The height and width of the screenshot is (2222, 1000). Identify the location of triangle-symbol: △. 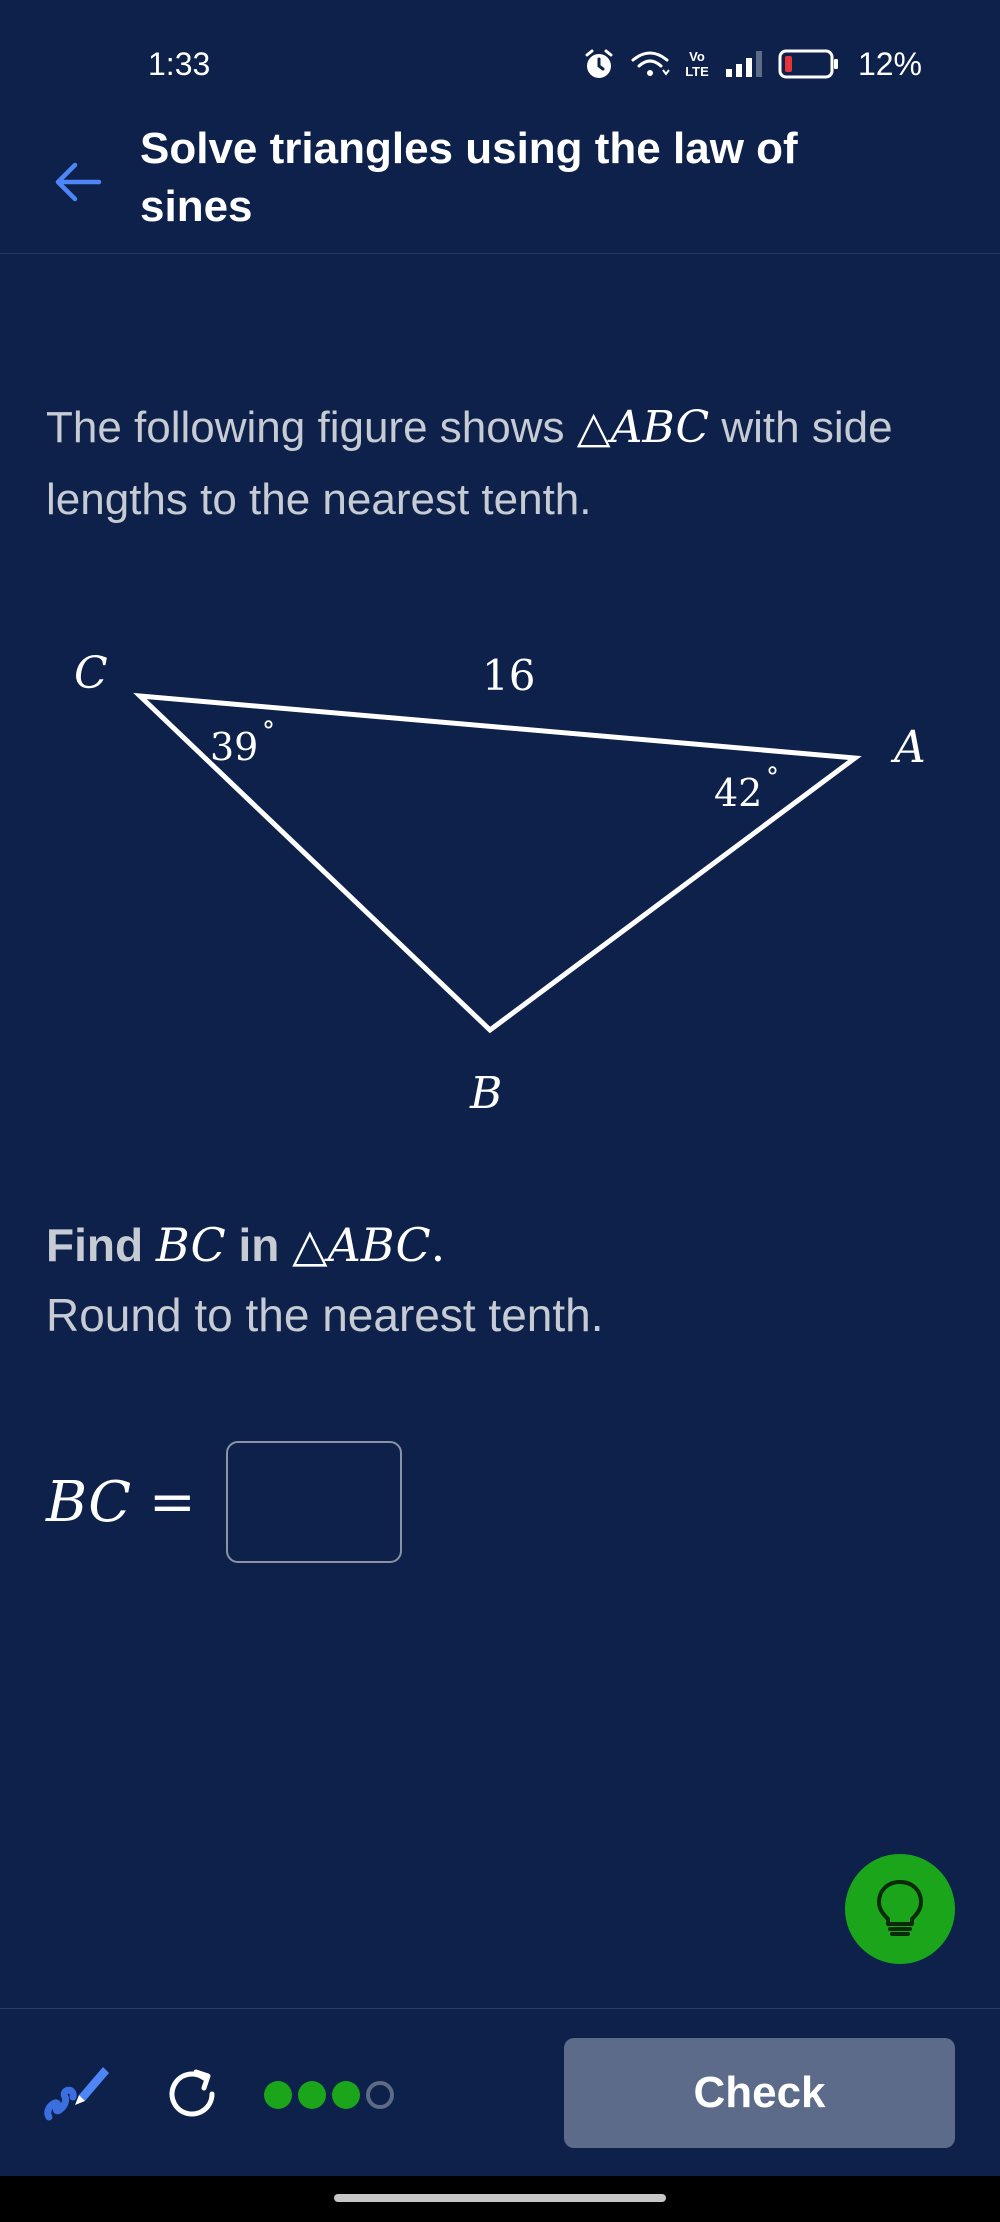
(593, 427).